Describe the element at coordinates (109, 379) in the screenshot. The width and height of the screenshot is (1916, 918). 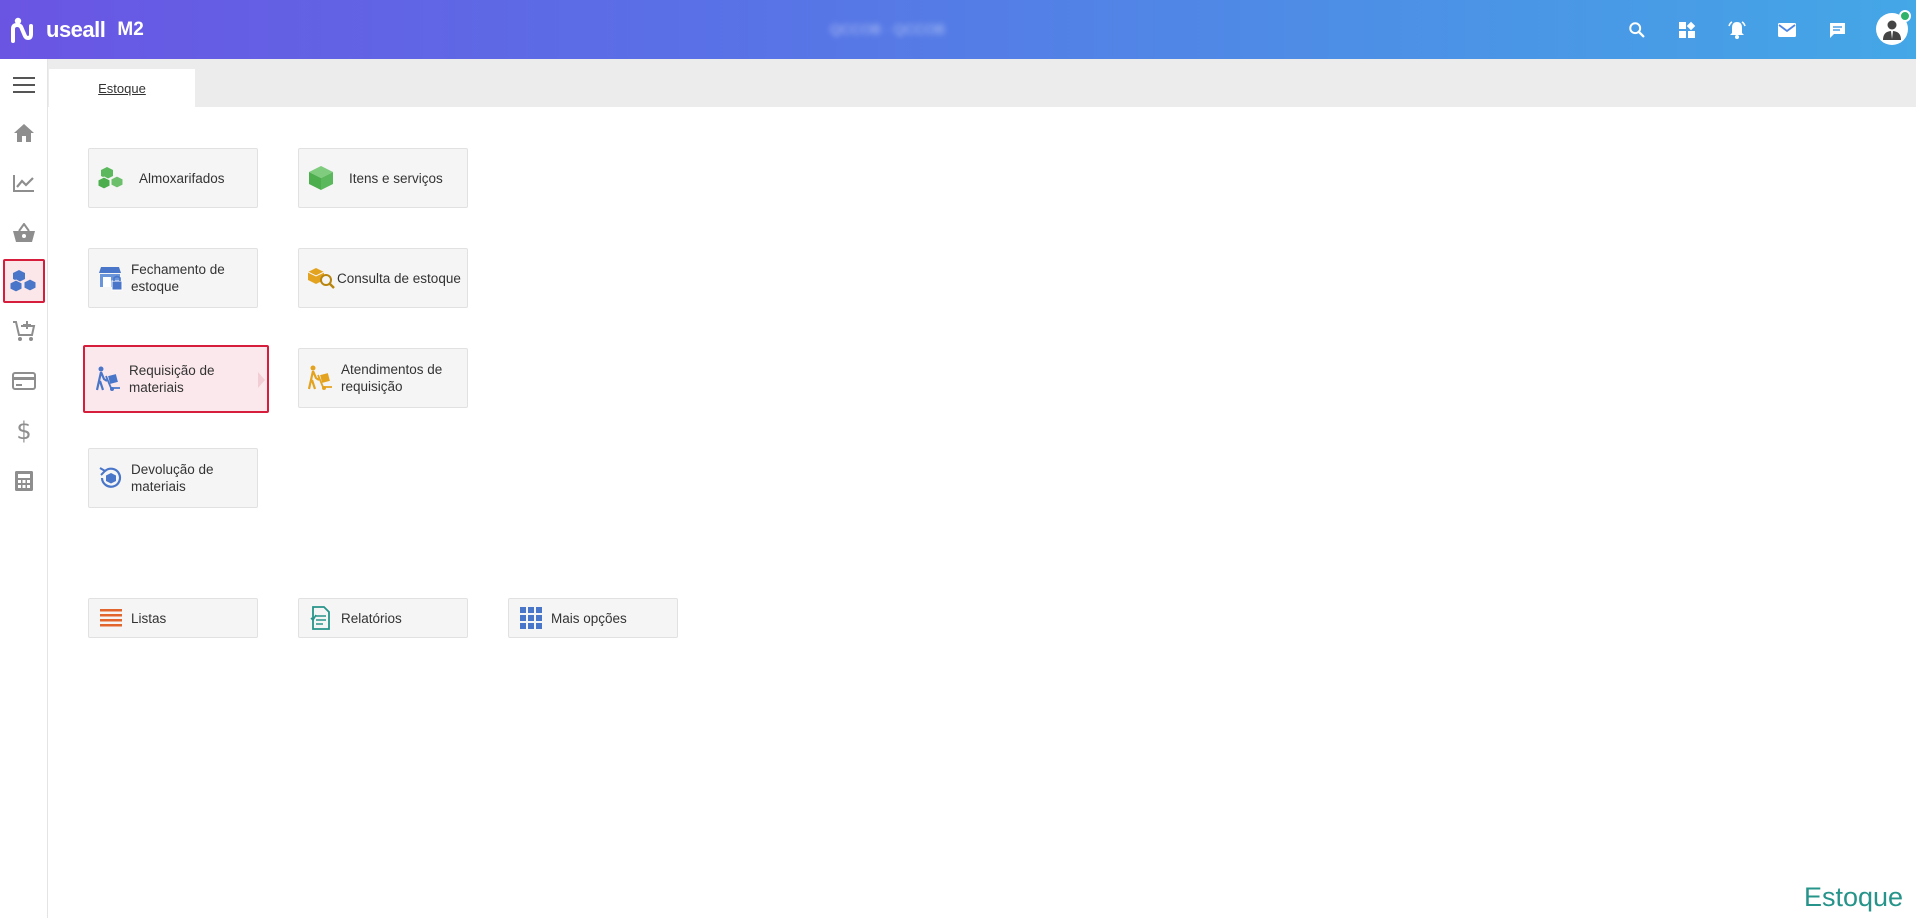
I see `person-hand-truck-icon` at that location.